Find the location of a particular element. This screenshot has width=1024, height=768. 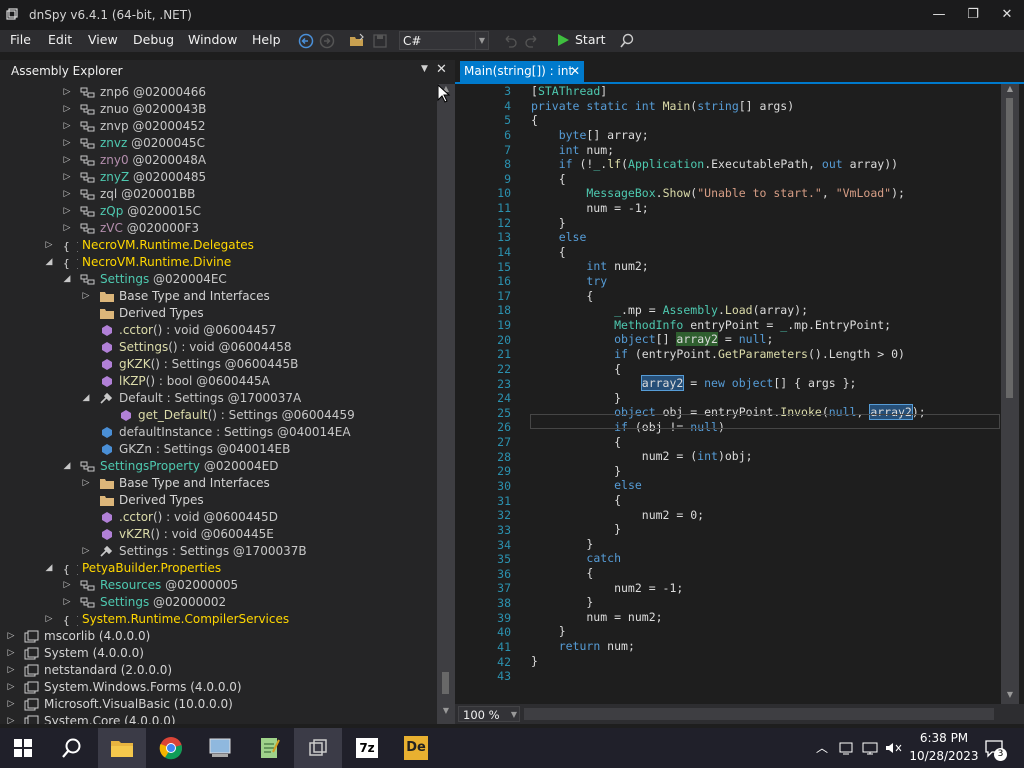

tree-node: ▷ System (4.0.0.0) is located at coordinates (218, 653).